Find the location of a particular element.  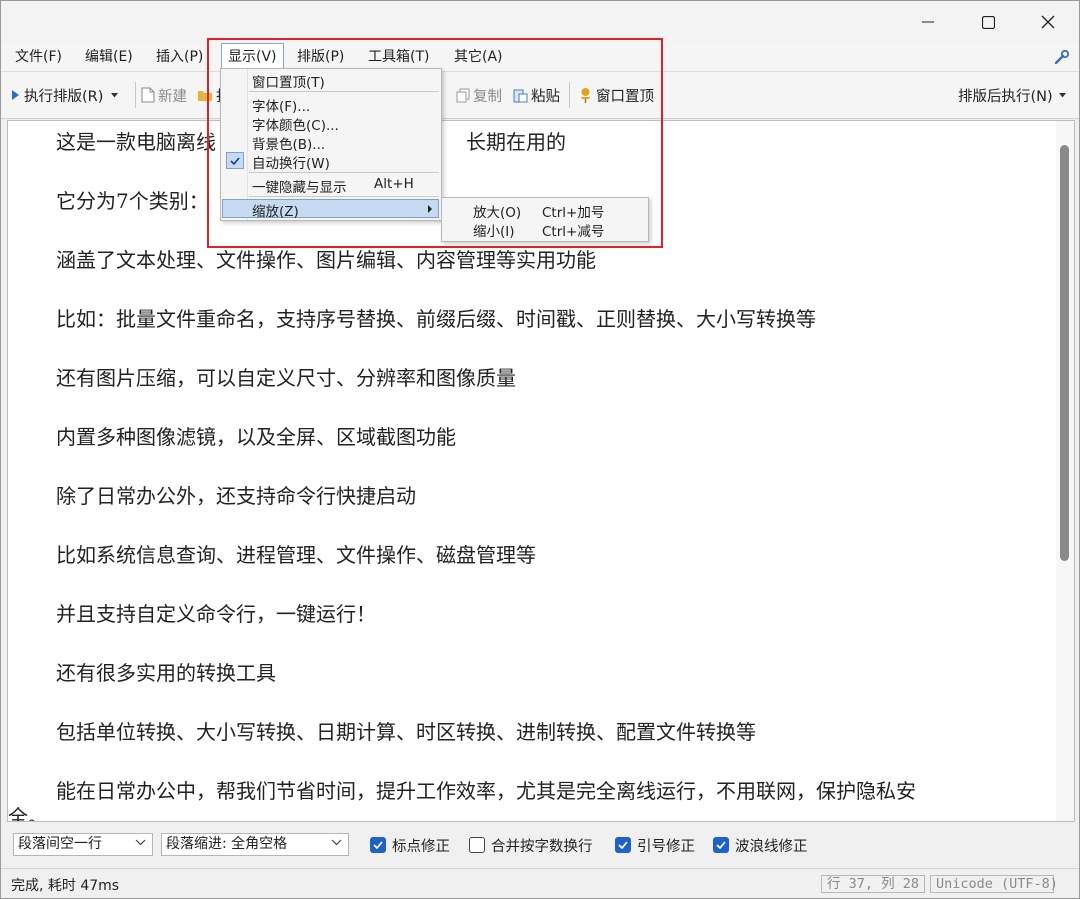

play-icon is located at coordinates (15, 95).